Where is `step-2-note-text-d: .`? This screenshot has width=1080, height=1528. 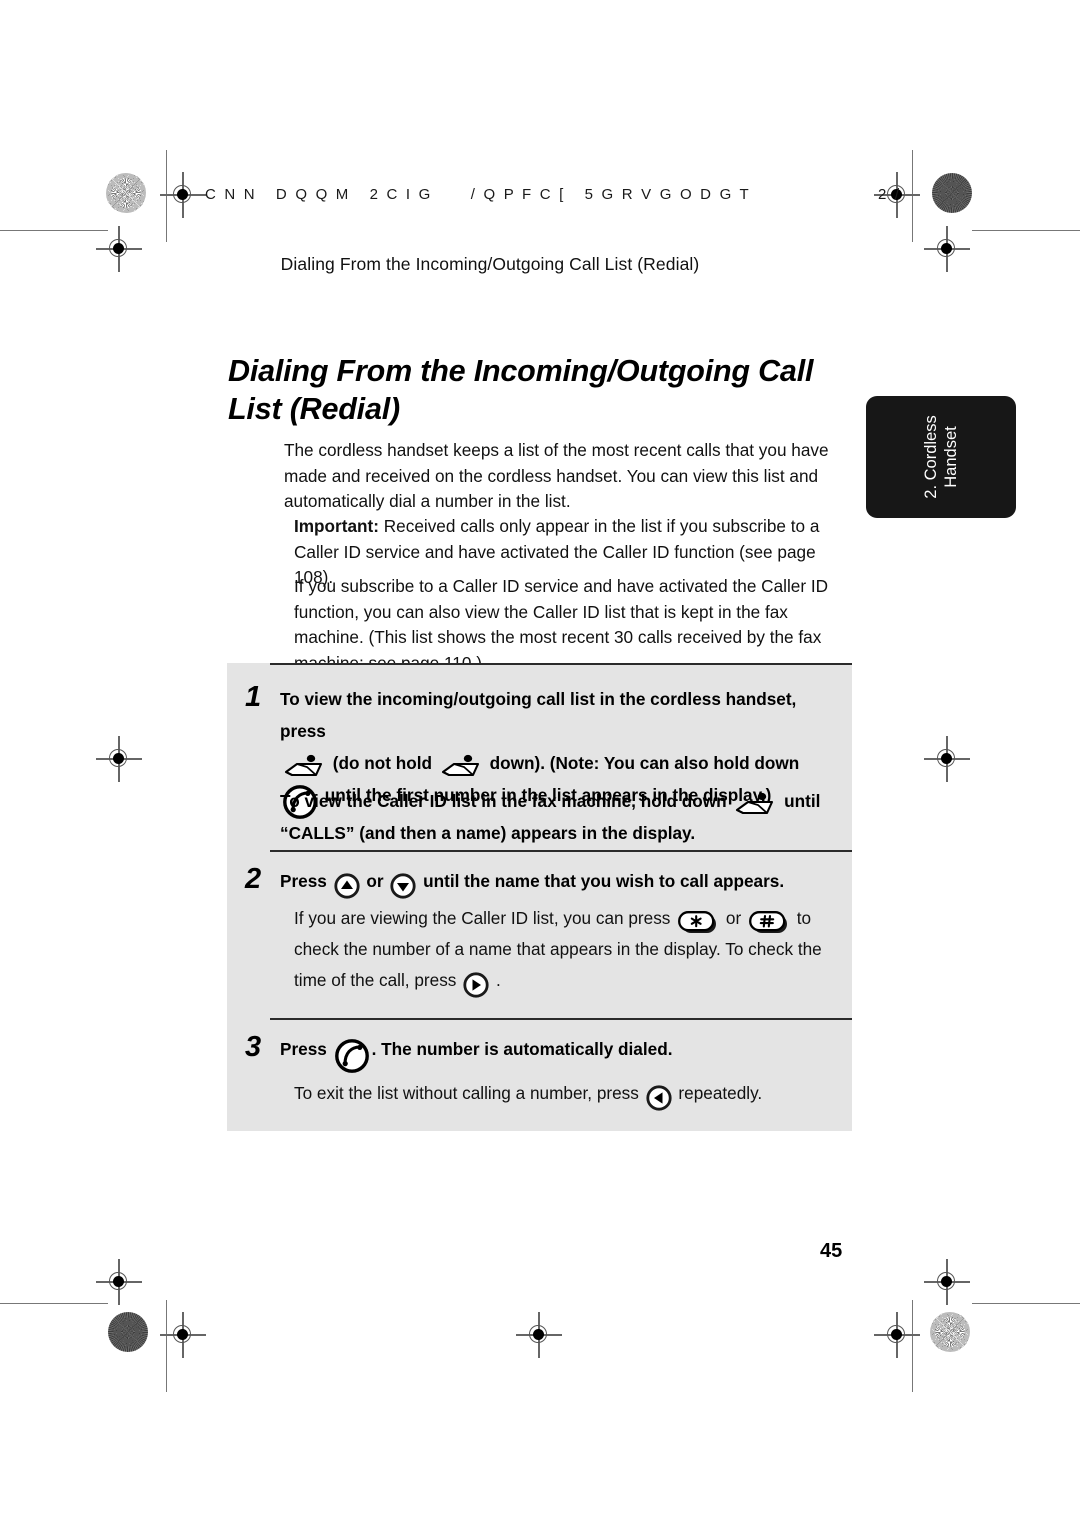 step-2-note-text-d: . is located at coordinates (496, 980).